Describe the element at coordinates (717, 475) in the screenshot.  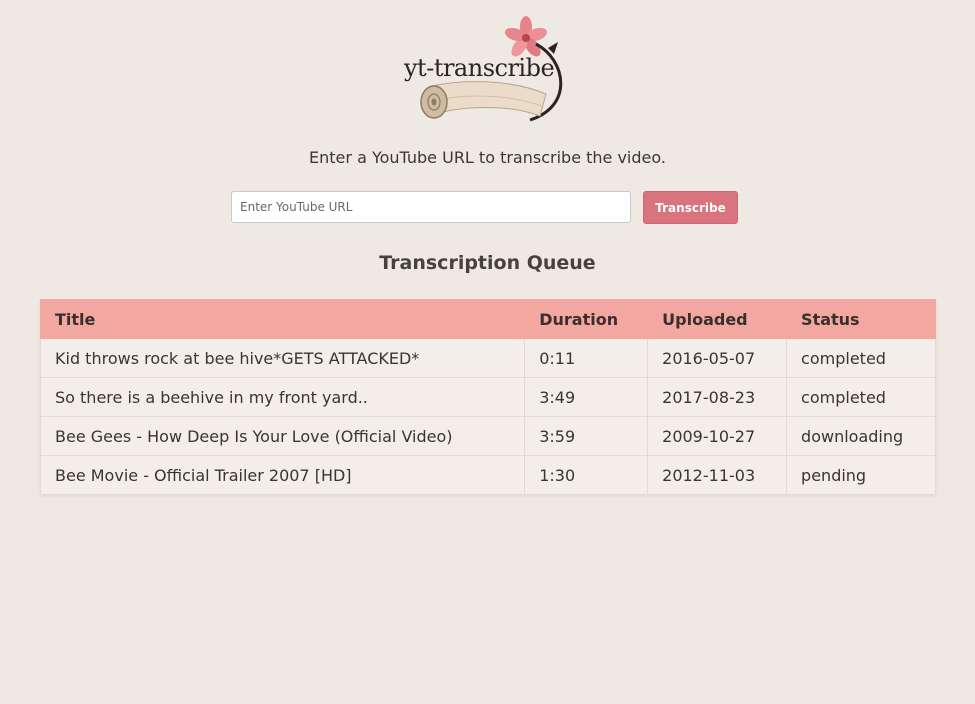
I see `cell-uploaded: 2012-11-03` at that location.